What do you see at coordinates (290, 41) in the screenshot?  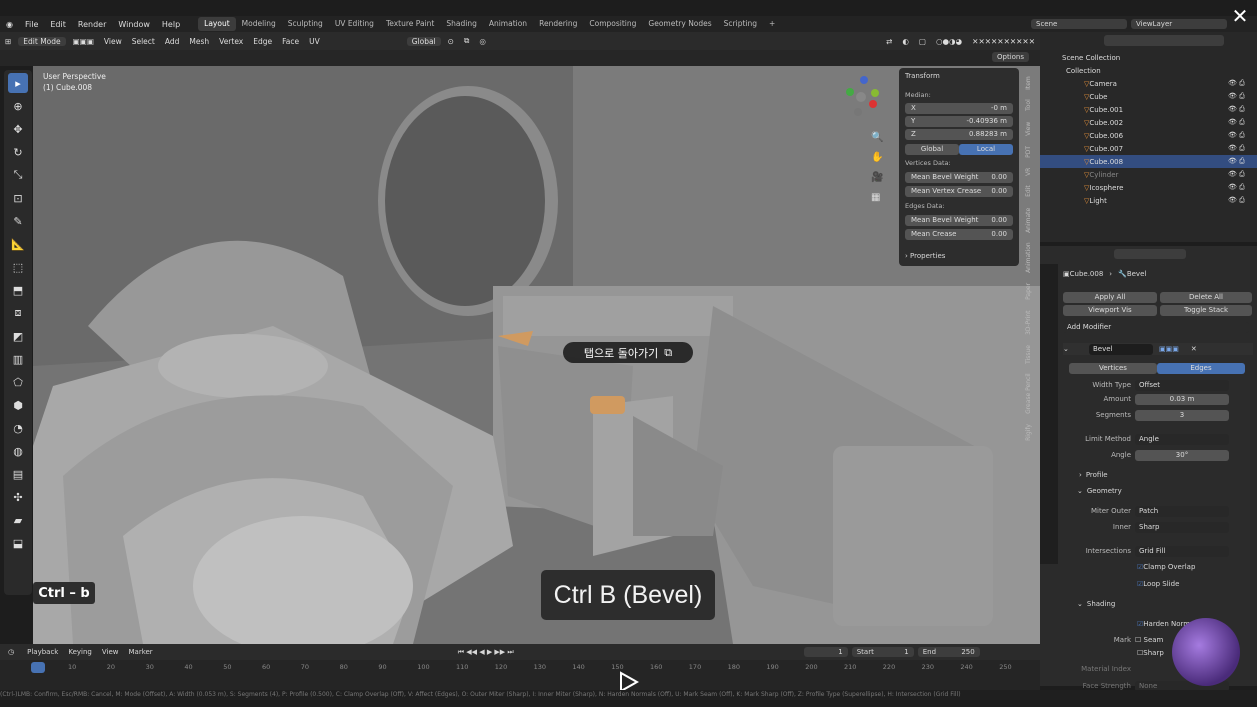 I see `menu-face: Face` at bounding box center [290, 41].